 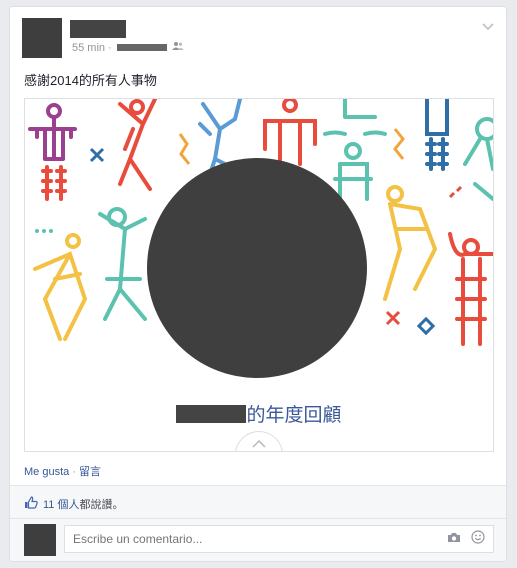 I want to click on chevron-down-icon, so click(x=488, y=26).